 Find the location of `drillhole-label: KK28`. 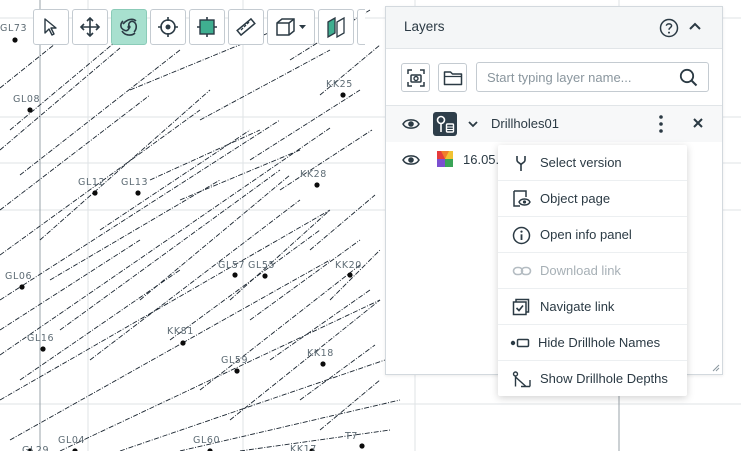

drillhole-label: KK28 is located at coordinates (313, 174).